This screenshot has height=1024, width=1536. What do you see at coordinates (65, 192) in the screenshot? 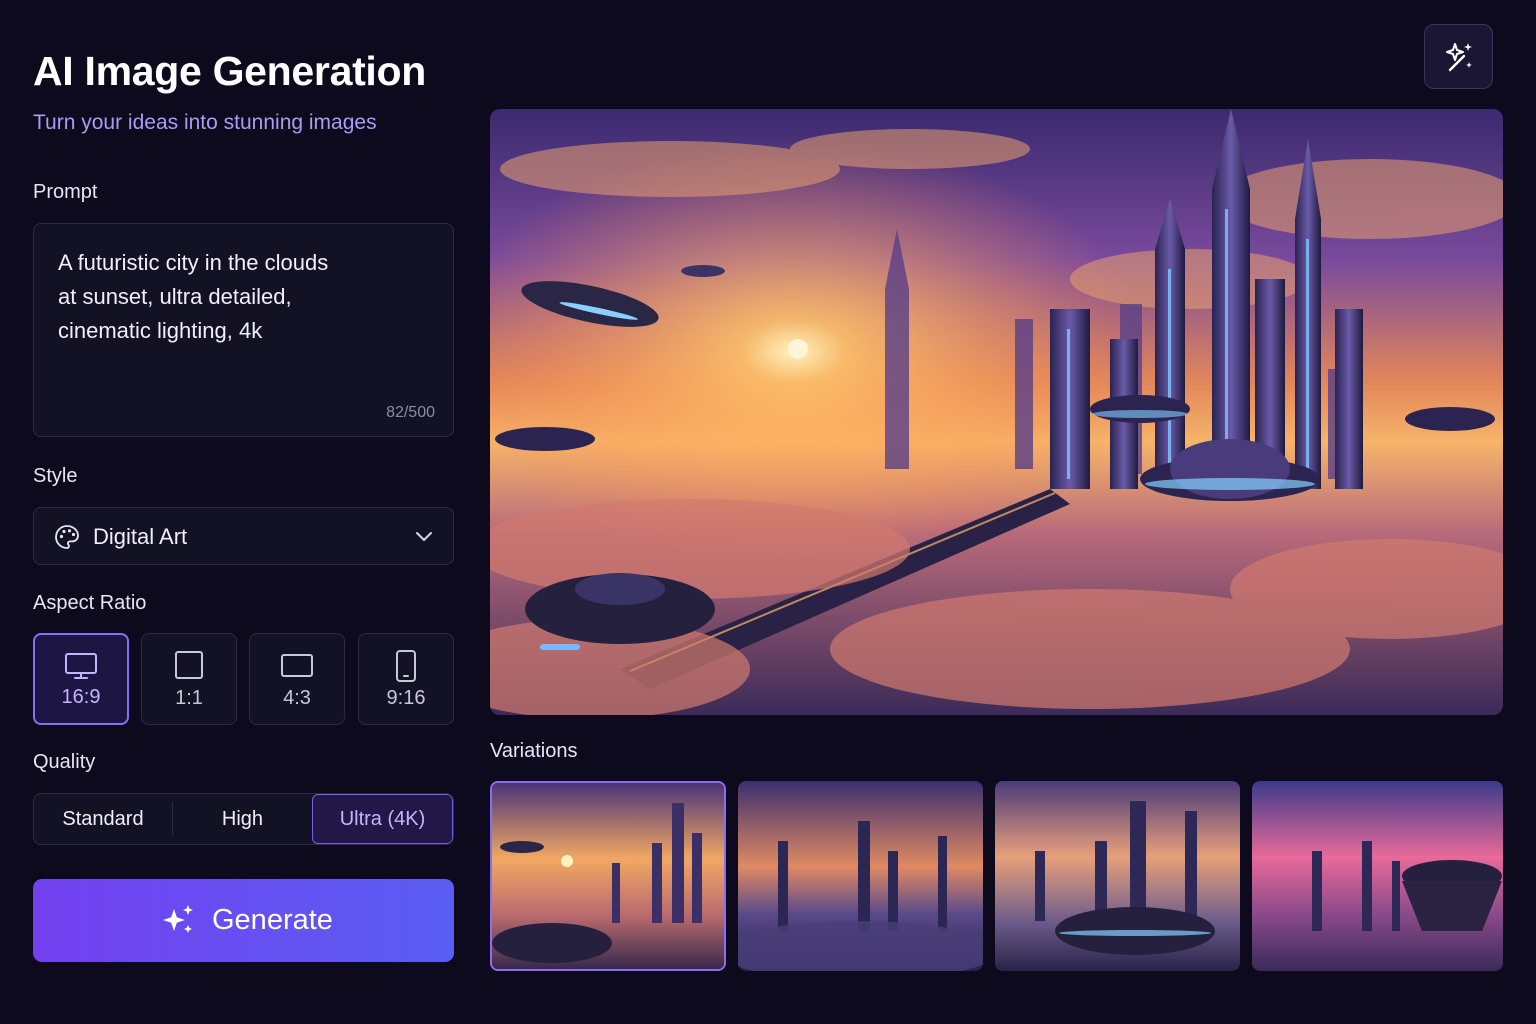
I see `prompt-label: Prompt` at bounding box center [65, 192].